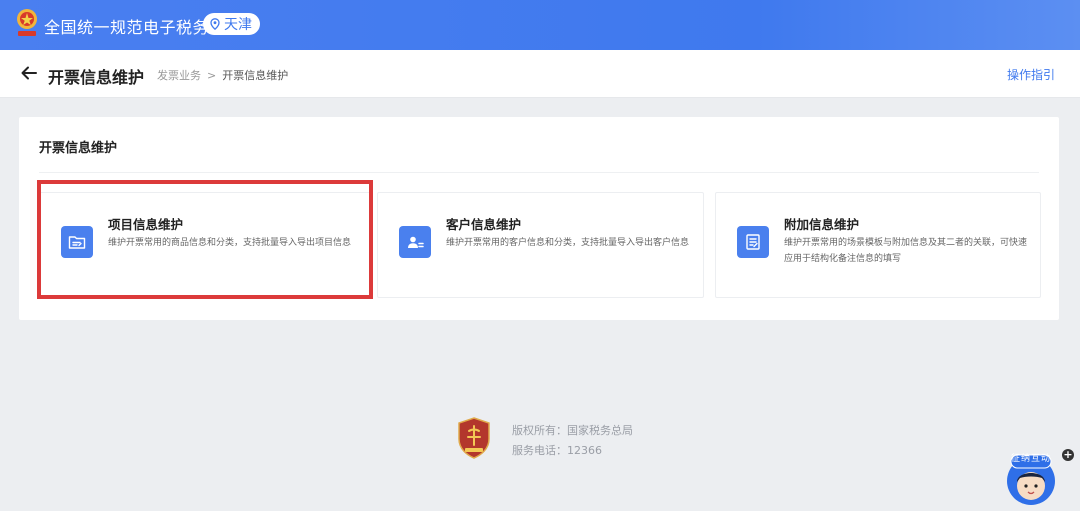 The image size is (1080, 511). What do you see at coordinates (572, 430) in the screenshot?
I see `copyright-text: 版权所有：国家税务总局` at bounding box center [572, 430].